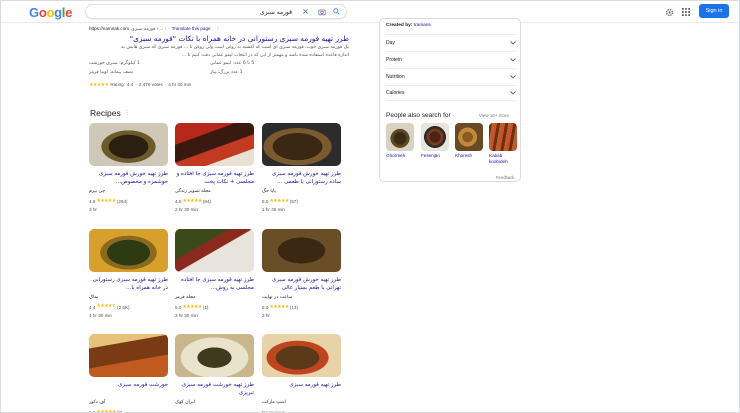 Image resolution: width=740 pixels, height=413 pixels. What do you see at coordinates (422, 25) in the screenshot?
I see `created-by-link: Iranians` at bounding box center [422, 25].